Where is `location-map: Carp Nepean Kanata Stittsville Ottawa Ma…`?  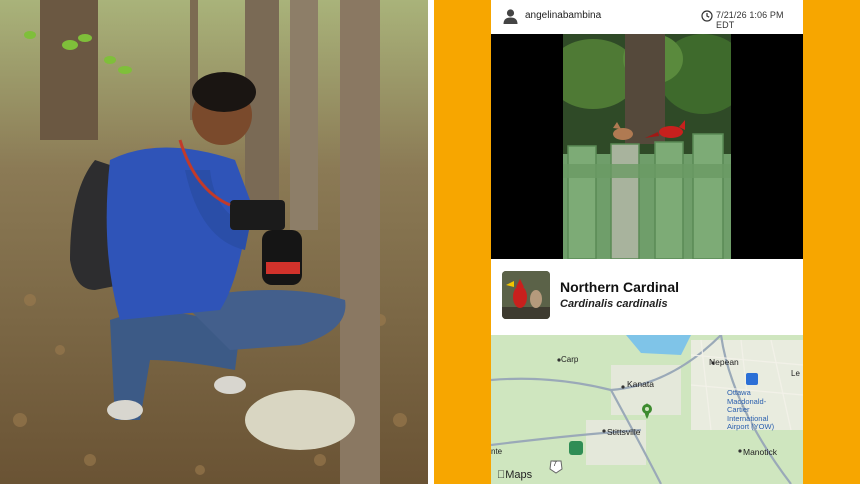
location-map: Carp Nepean Kanata Stittsville Ottawa Ma… is located at coordinates (647, 409).